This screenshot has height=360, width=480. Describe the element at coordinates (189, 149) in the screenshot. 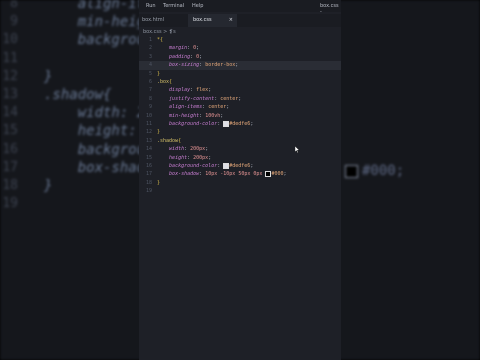

I see `code-text: width: 200px;` at that location.